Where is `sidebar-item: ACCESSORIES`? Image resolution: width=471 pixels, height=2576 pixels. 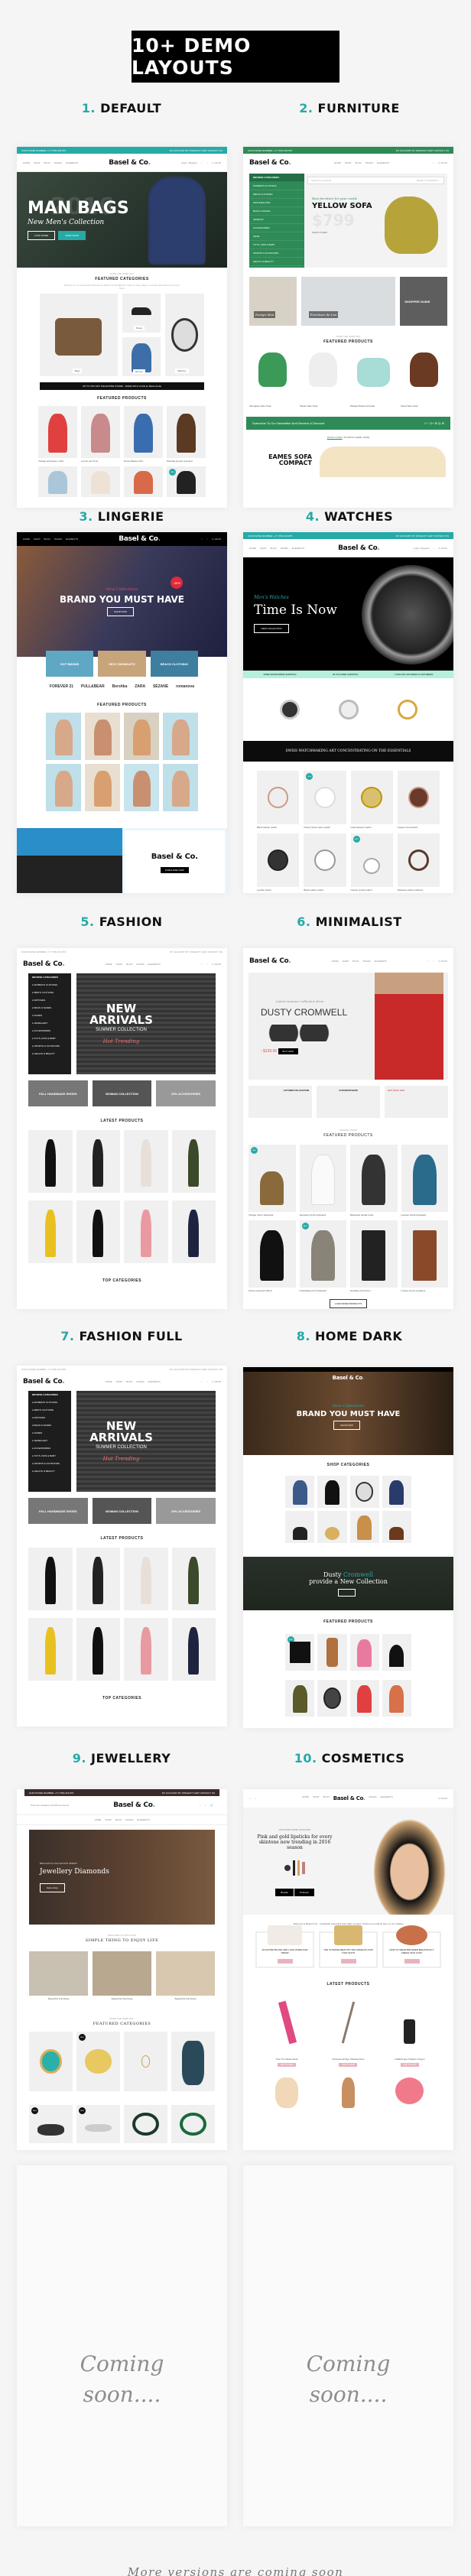
sidebar-item: ACCESSORIES is located at coordinates (276, 228).